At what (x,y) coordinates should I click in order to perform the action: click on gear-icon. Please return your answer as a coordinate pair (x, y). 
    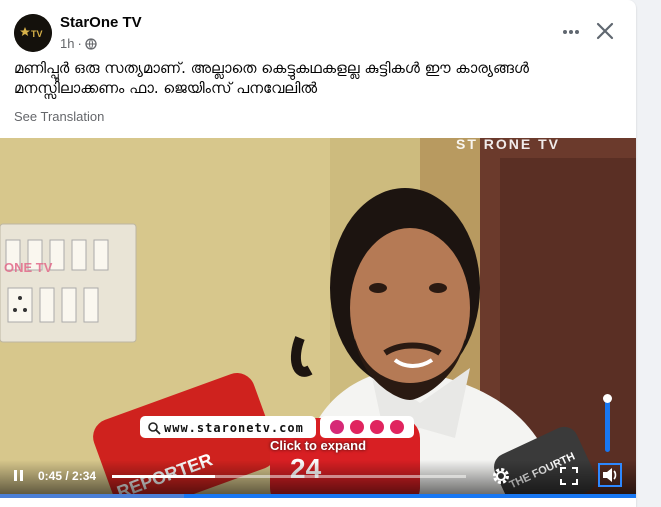
    Looking at the image, I should click on (501, 476).